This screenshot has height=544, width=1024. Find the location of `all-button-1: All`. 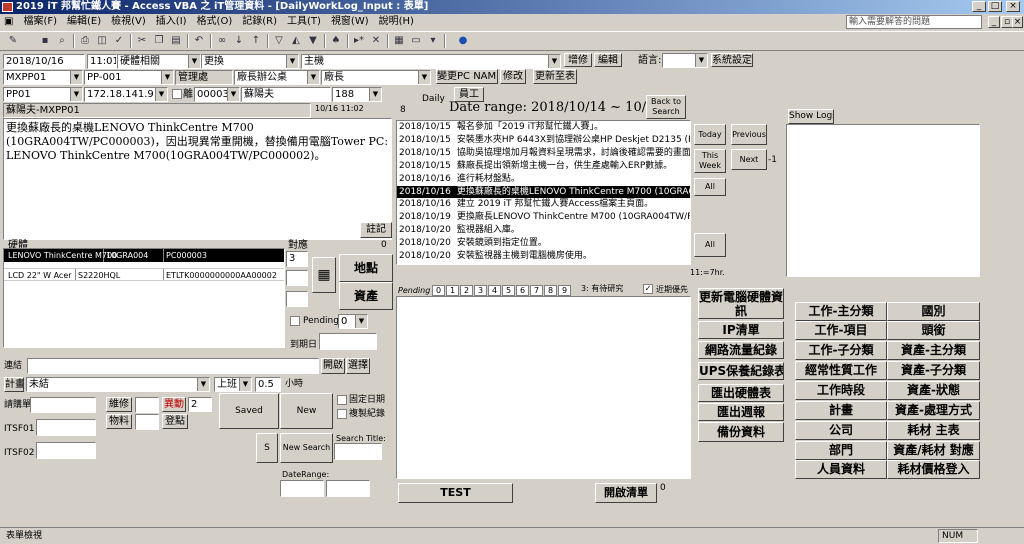

all-button-1: All is located at coordinates (710, 187).